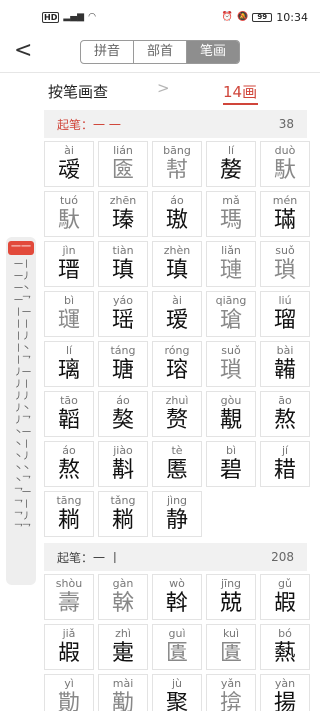  What do you see at coordinates (231, 414) in the screenshot?
I see `character-cell: gòu 覯` at bounding box center [231, 414].